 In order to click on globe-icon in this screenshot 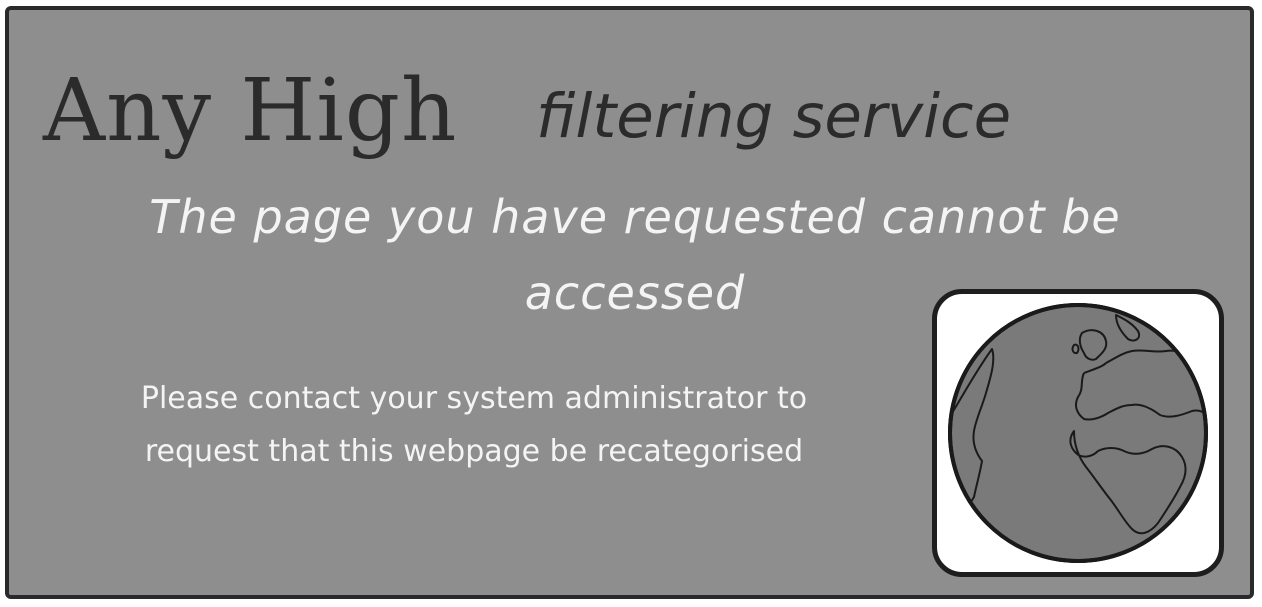, I will do `click(1078, 433)`.